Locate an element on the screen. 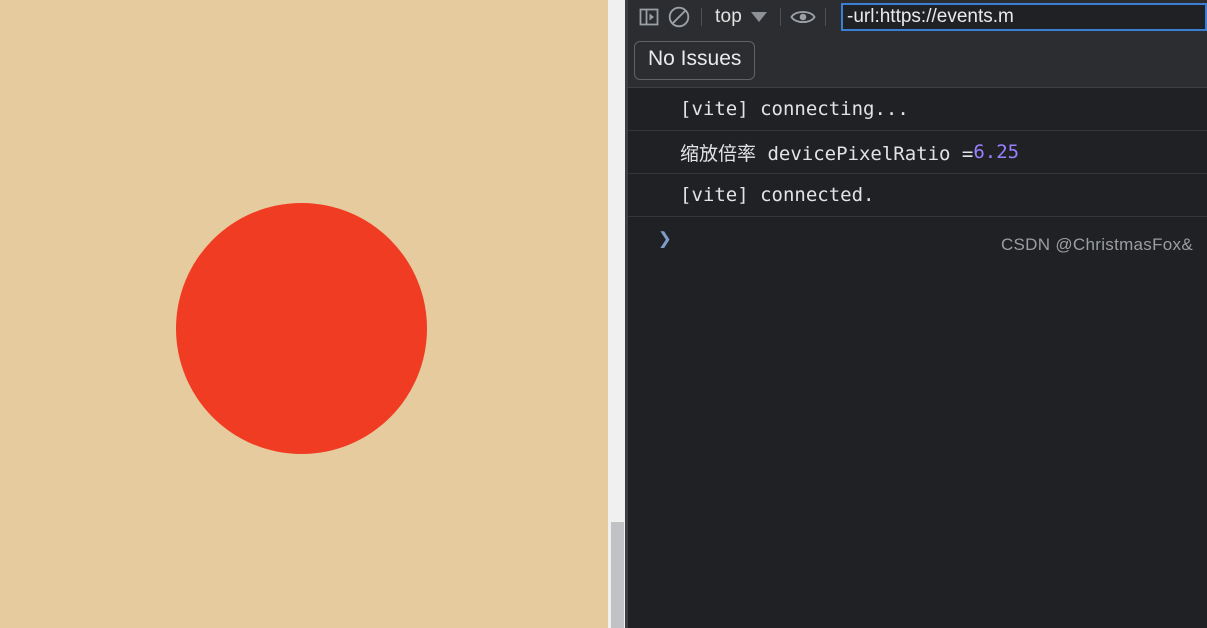 The height and width of the screenshot is (628, 1207). chevron-down-icon is located at coordinates (759, 17).